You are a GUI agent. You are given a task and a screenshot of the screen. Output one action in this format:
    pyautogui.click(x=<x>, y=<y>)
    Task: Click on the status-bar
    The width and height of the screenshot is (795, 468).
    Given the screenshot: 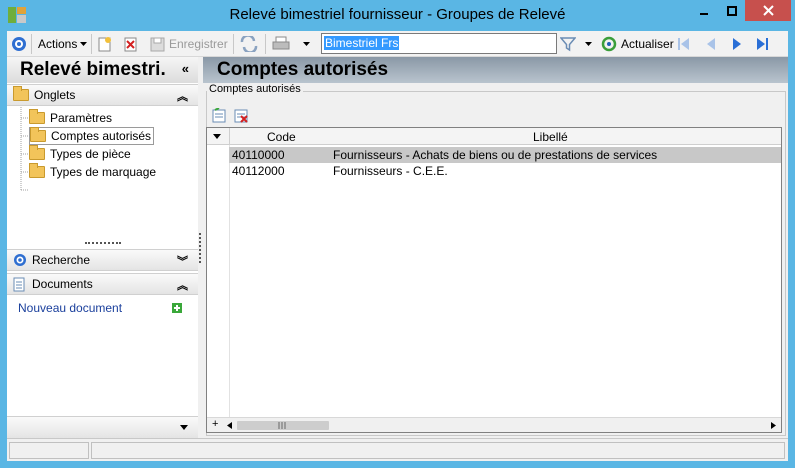 What is the action you would take?
    pyautogui.click(x=397, y=449)
    